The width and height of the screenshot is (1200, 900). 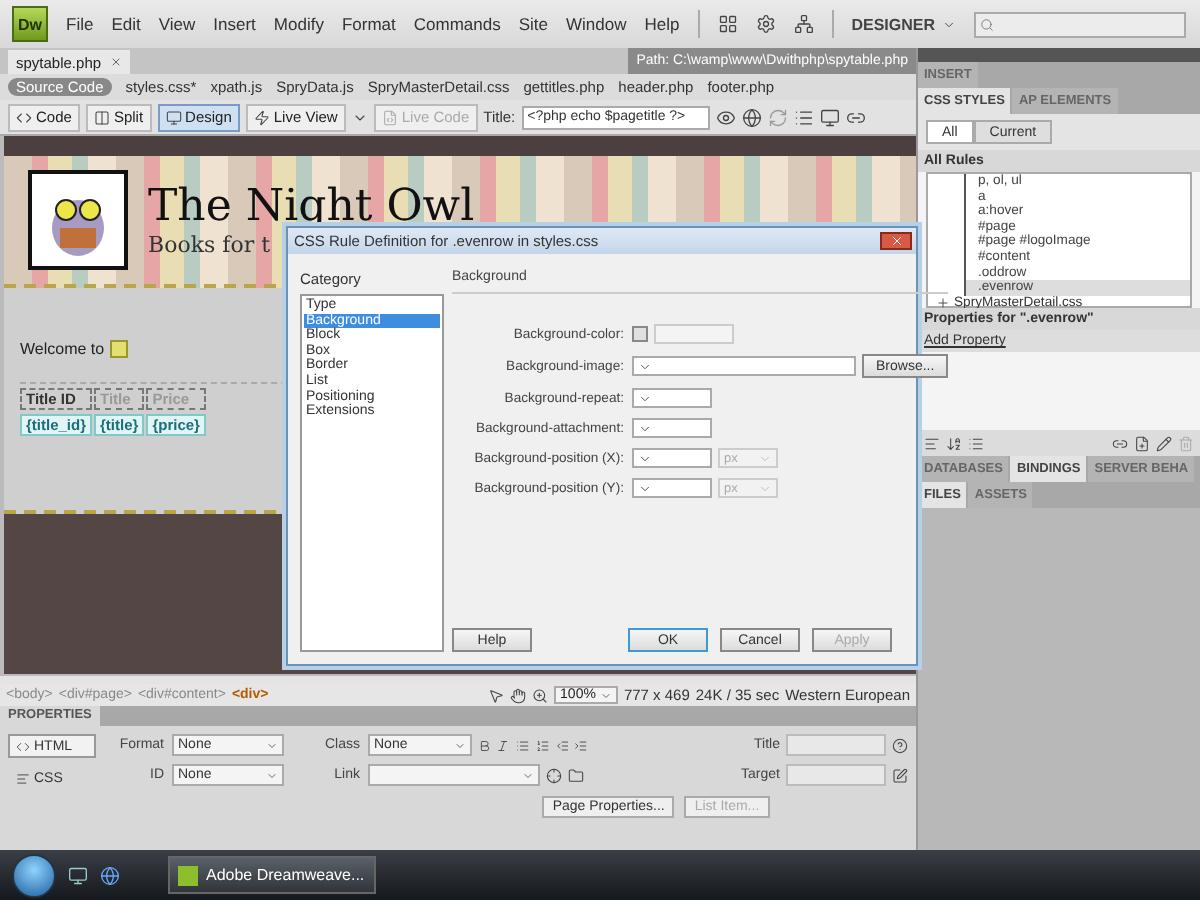 I want to click on menu-item: Modify, so click(x=298, y=24).